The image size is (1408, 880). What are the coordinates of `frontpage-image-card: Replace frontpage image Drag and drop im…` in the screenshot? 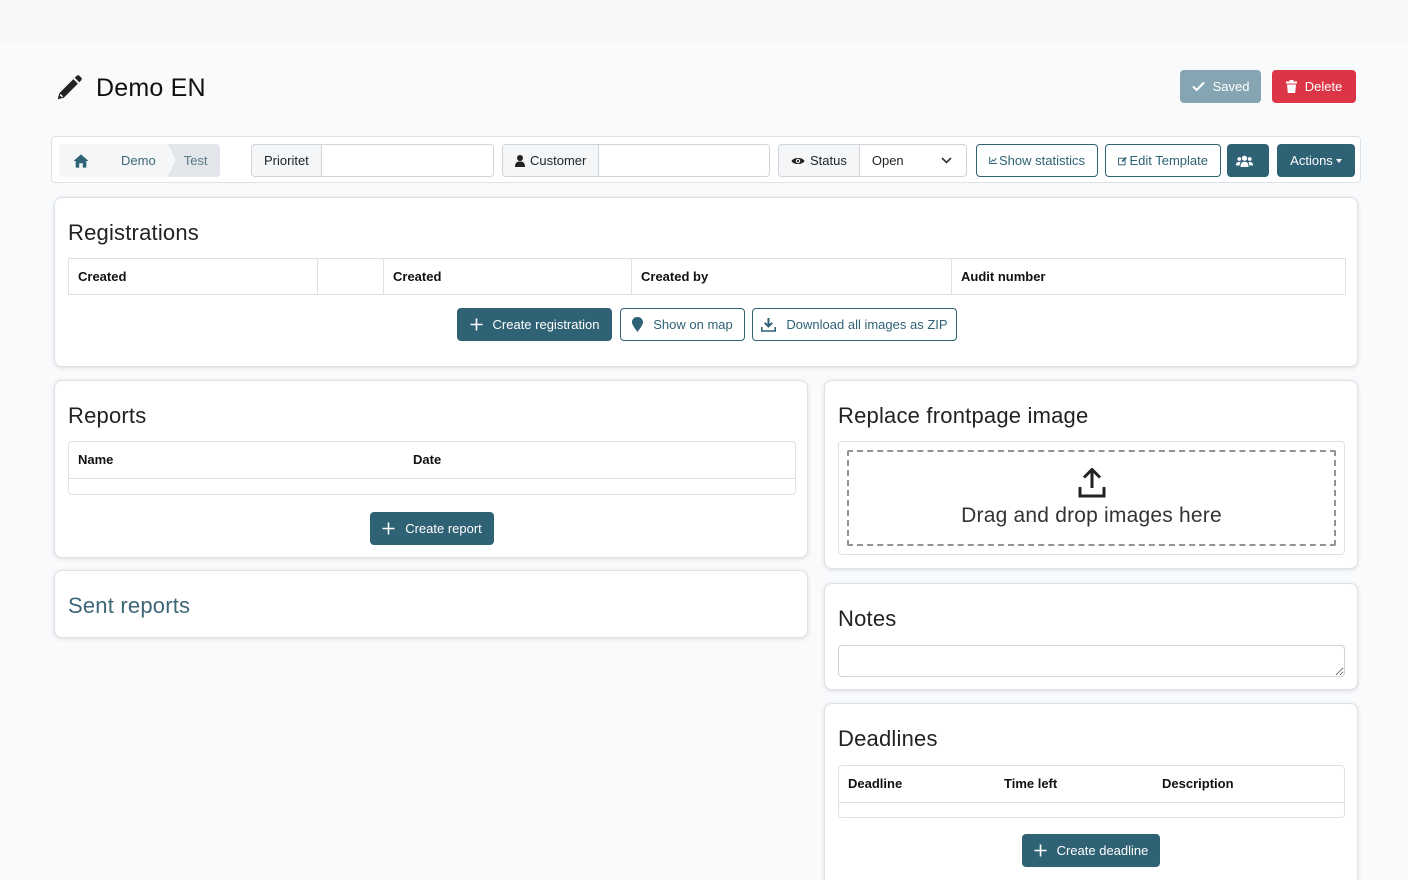 It's located at (1091, 474).